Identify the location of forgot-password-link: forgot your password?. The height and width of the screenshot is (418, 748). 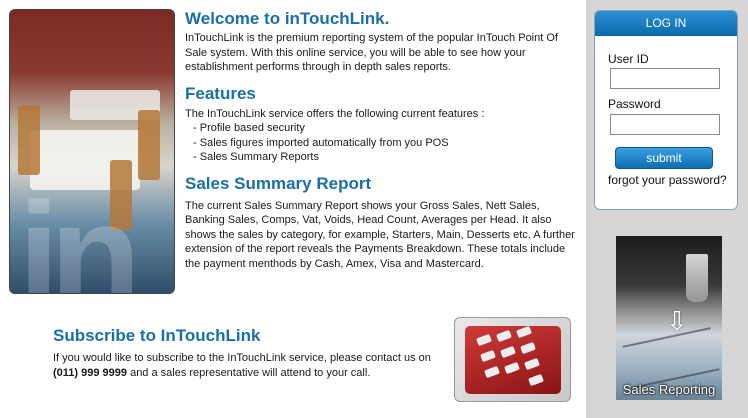
(667, 180).